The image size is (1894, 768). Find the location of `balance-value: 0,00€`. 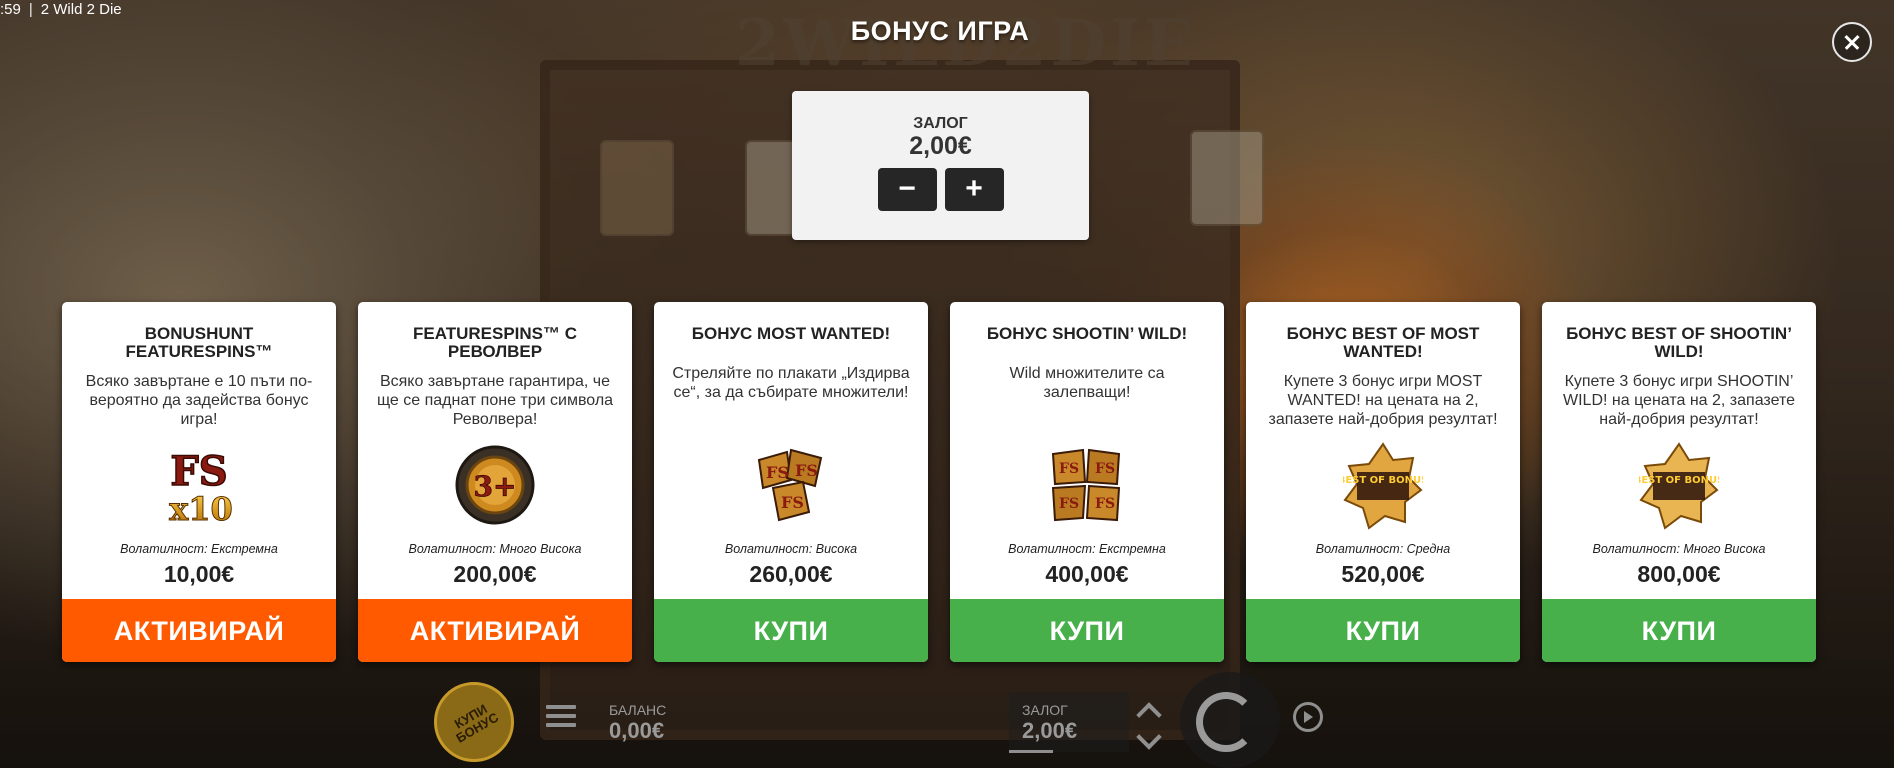

balance-value: 0,00€ is located at coordinates (637, 730).